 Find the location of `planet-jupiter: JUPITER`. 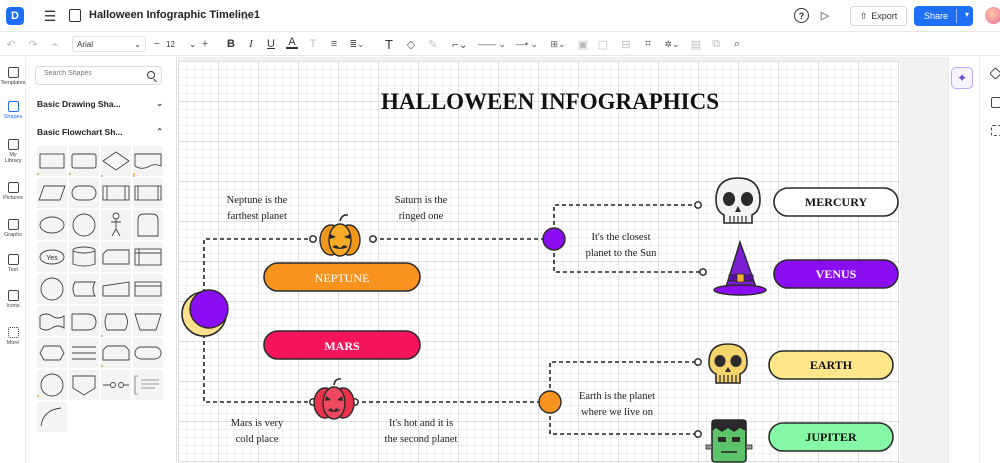

planet-jupiter: JUPITER is located at coordinates (831, 437).